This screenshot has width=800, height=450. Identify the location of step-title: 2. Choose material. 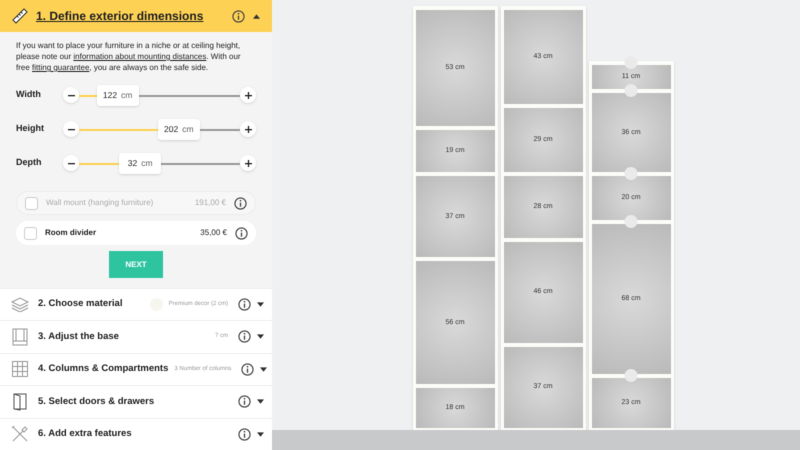
(91, 304).